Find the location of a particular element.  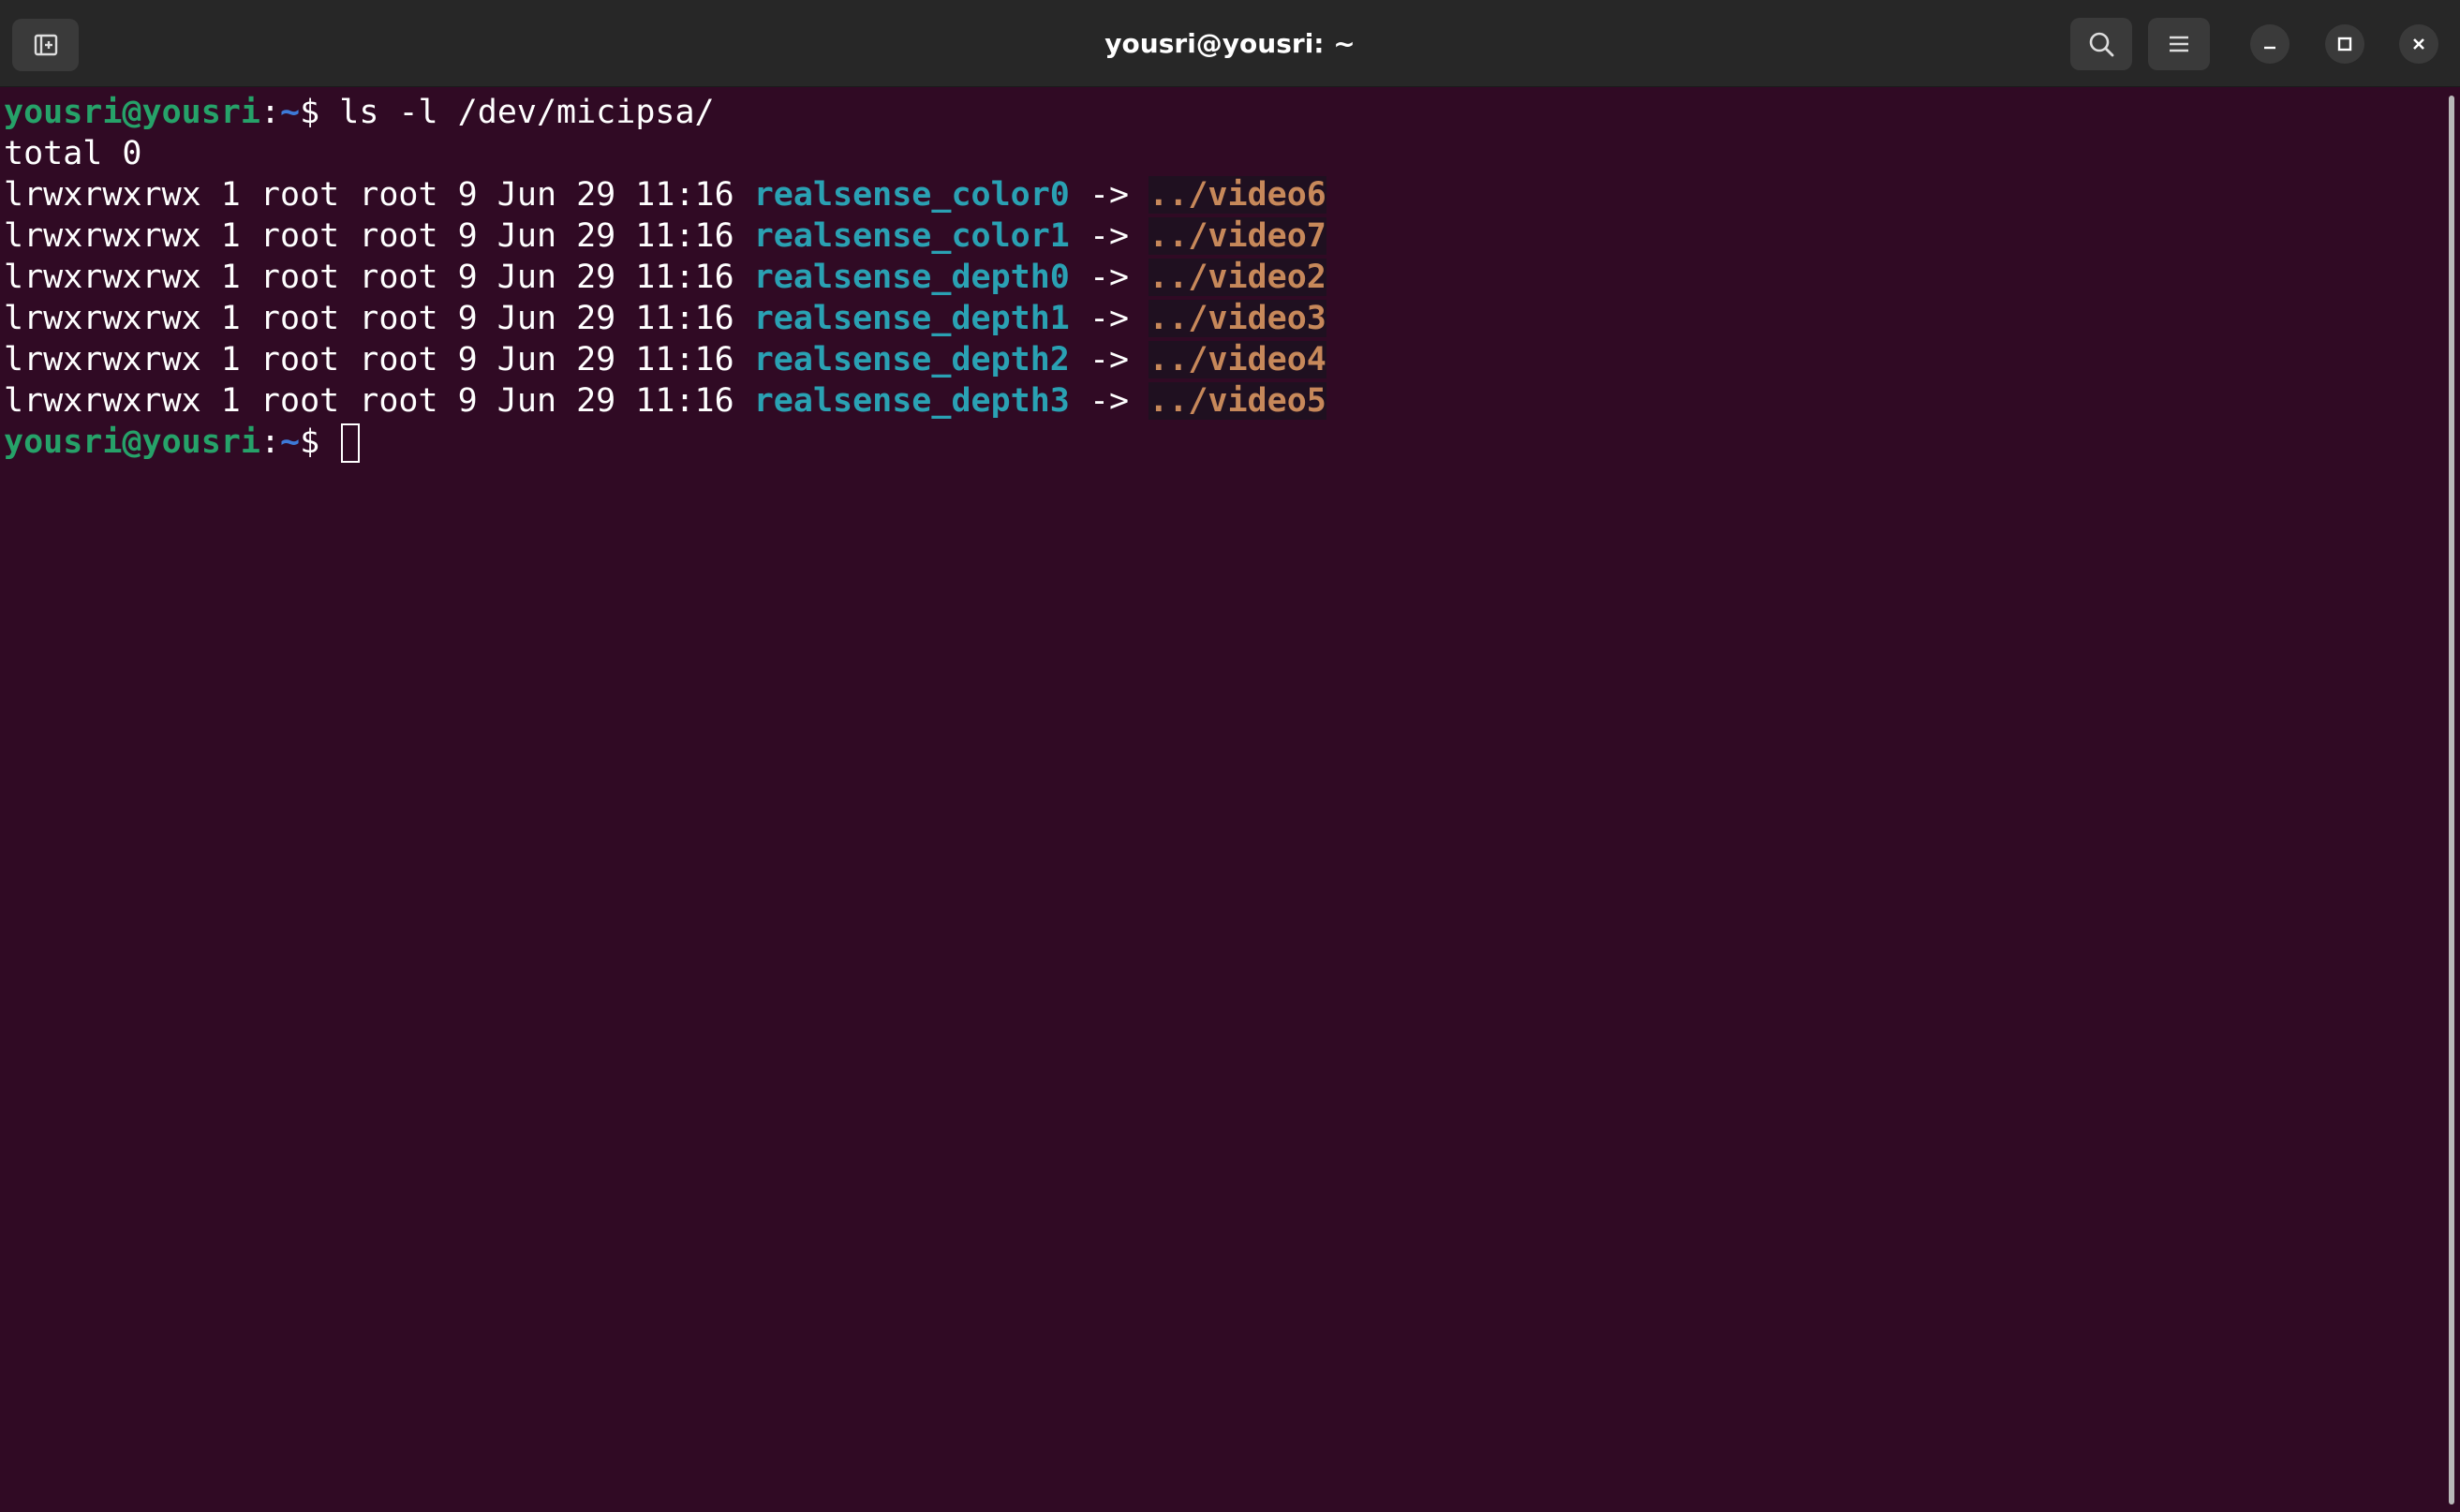

command-line: yousri@yousri:~$ ls -l /dev/micipsa/ is located at coordinates (359, 112).